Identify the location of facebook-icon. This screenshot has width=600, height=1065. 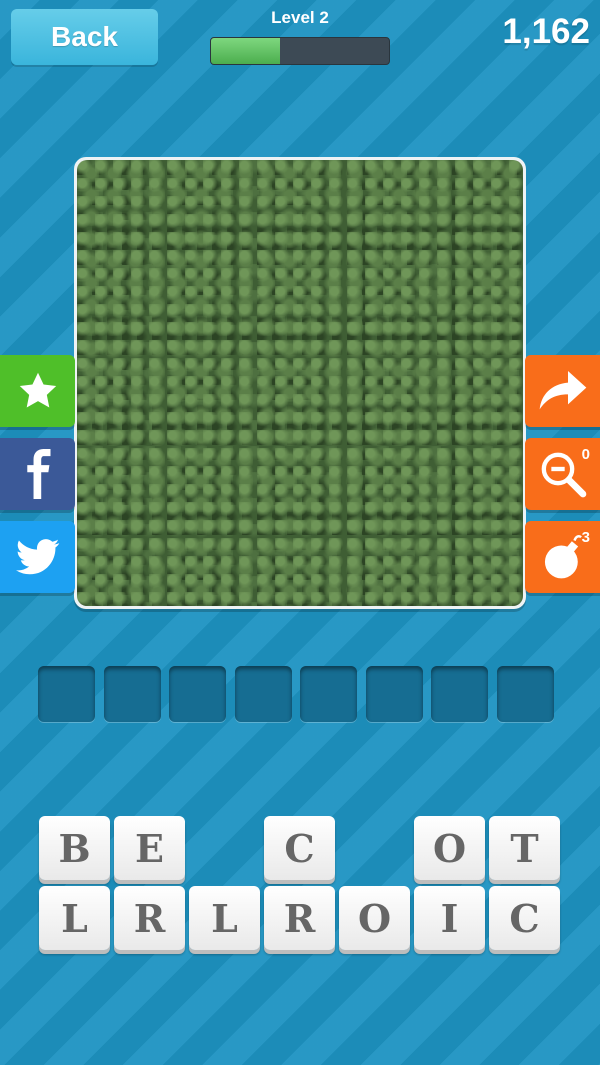
(38, 474).